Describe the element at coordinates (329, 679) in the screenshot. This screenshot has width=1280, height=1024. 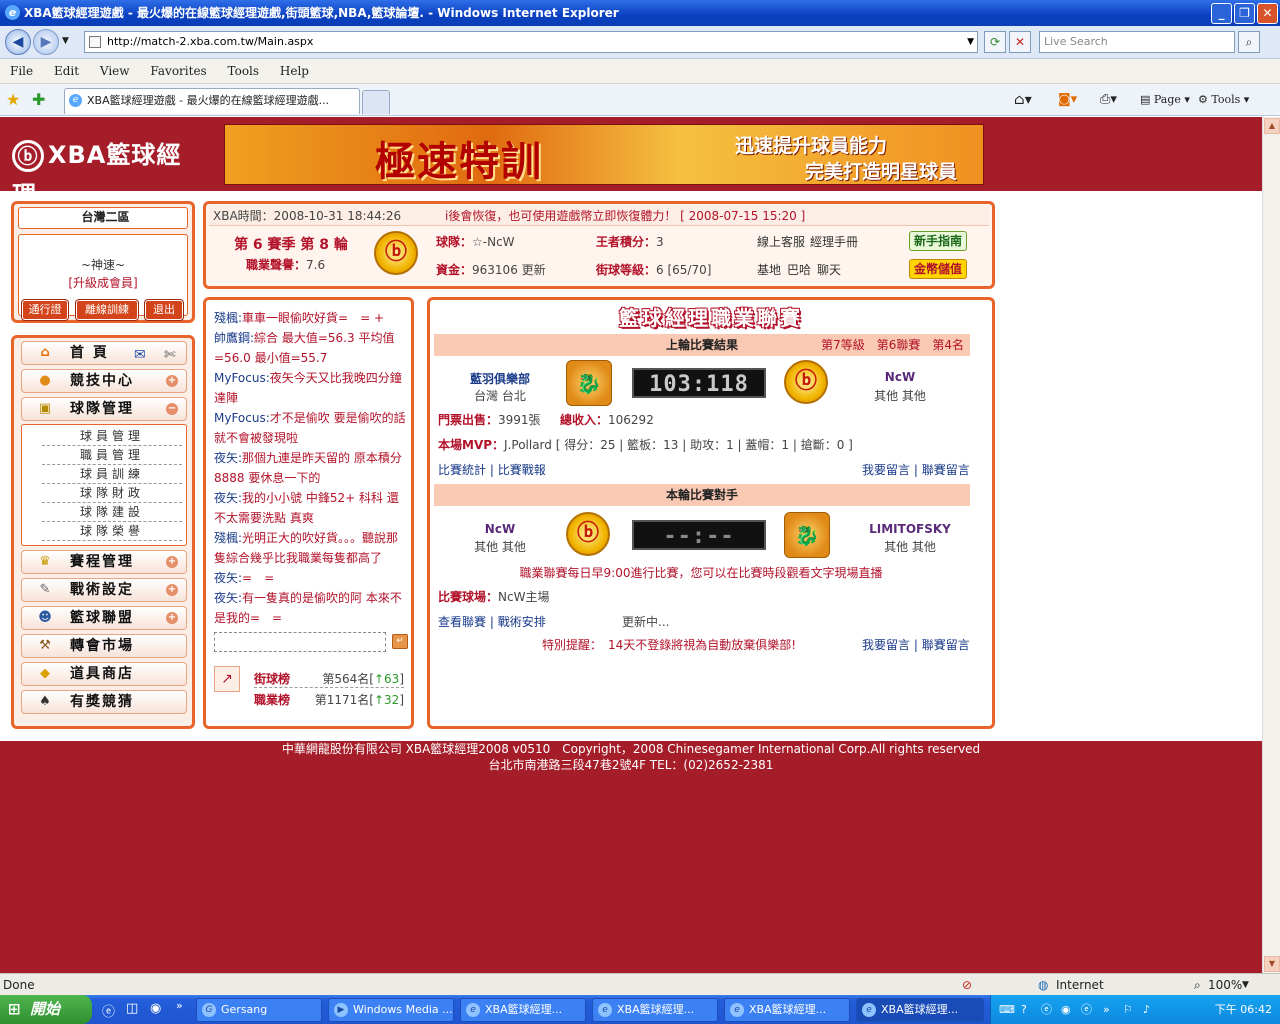
I see `street-rank-row: 街球榜 第564名[↑63]` at that location.